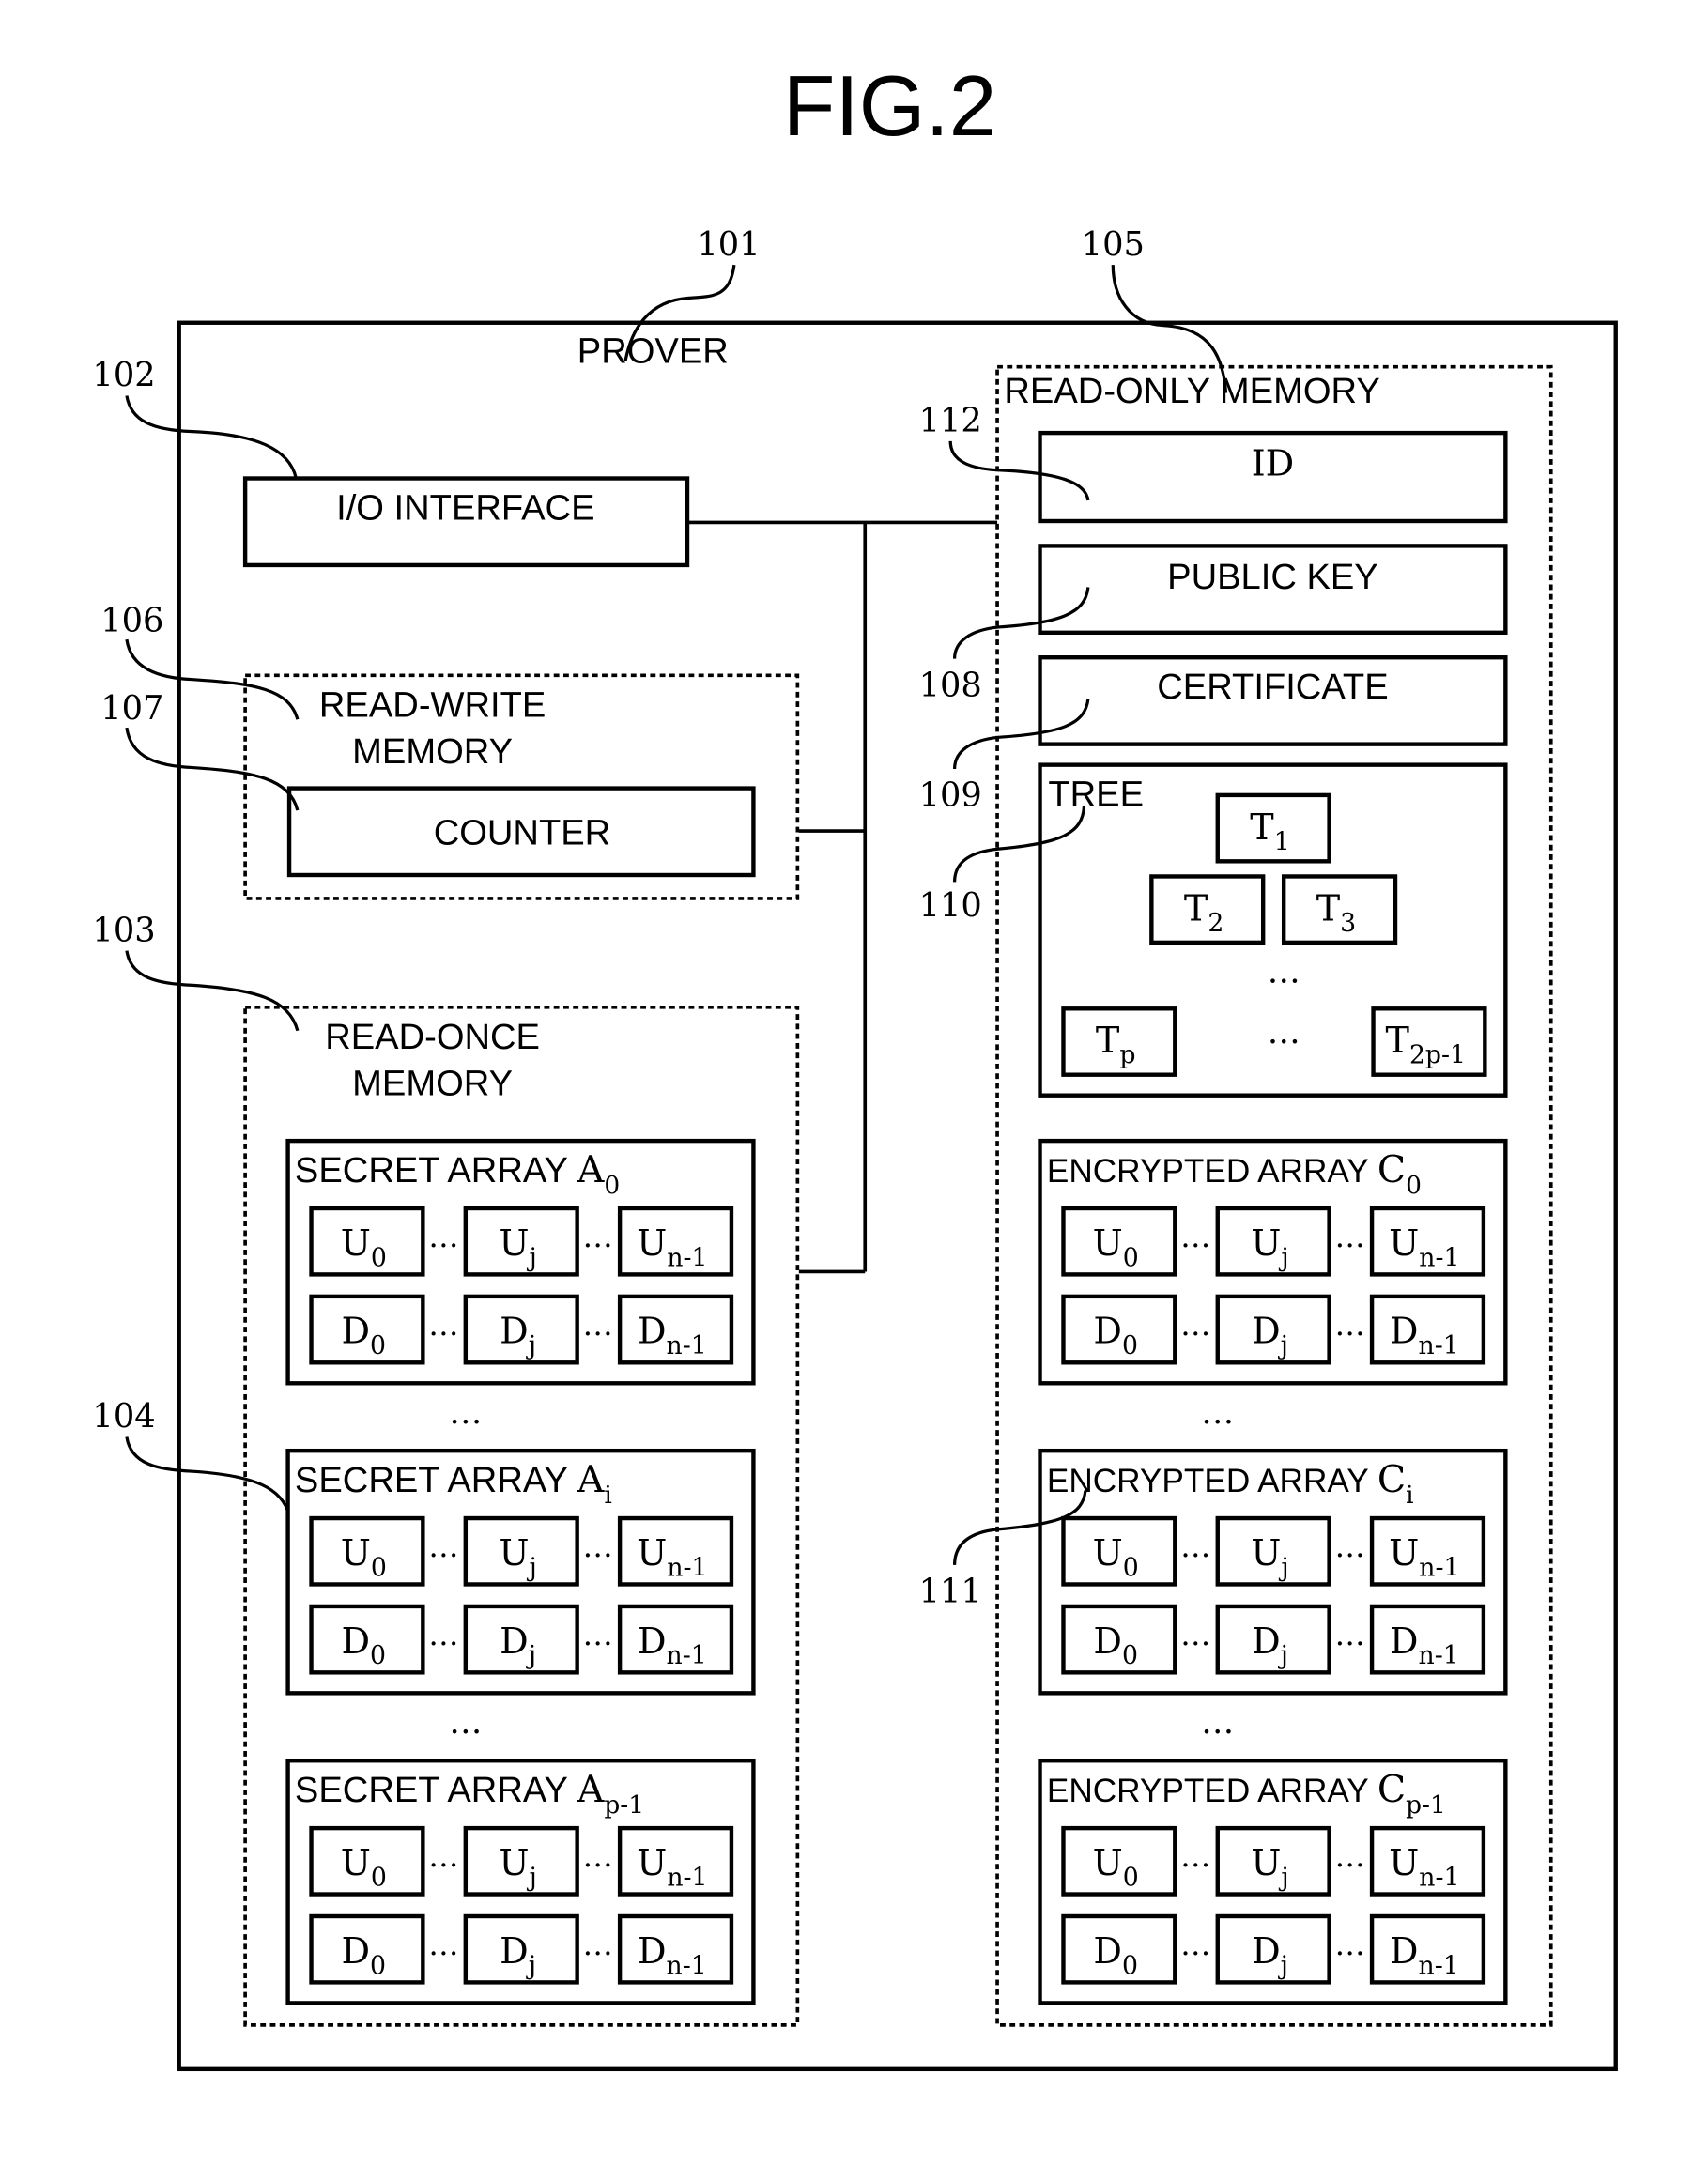 The height and width of the screenshot is (2166, 1708). I want to click on ref-105: 105, so click(1113, 244).